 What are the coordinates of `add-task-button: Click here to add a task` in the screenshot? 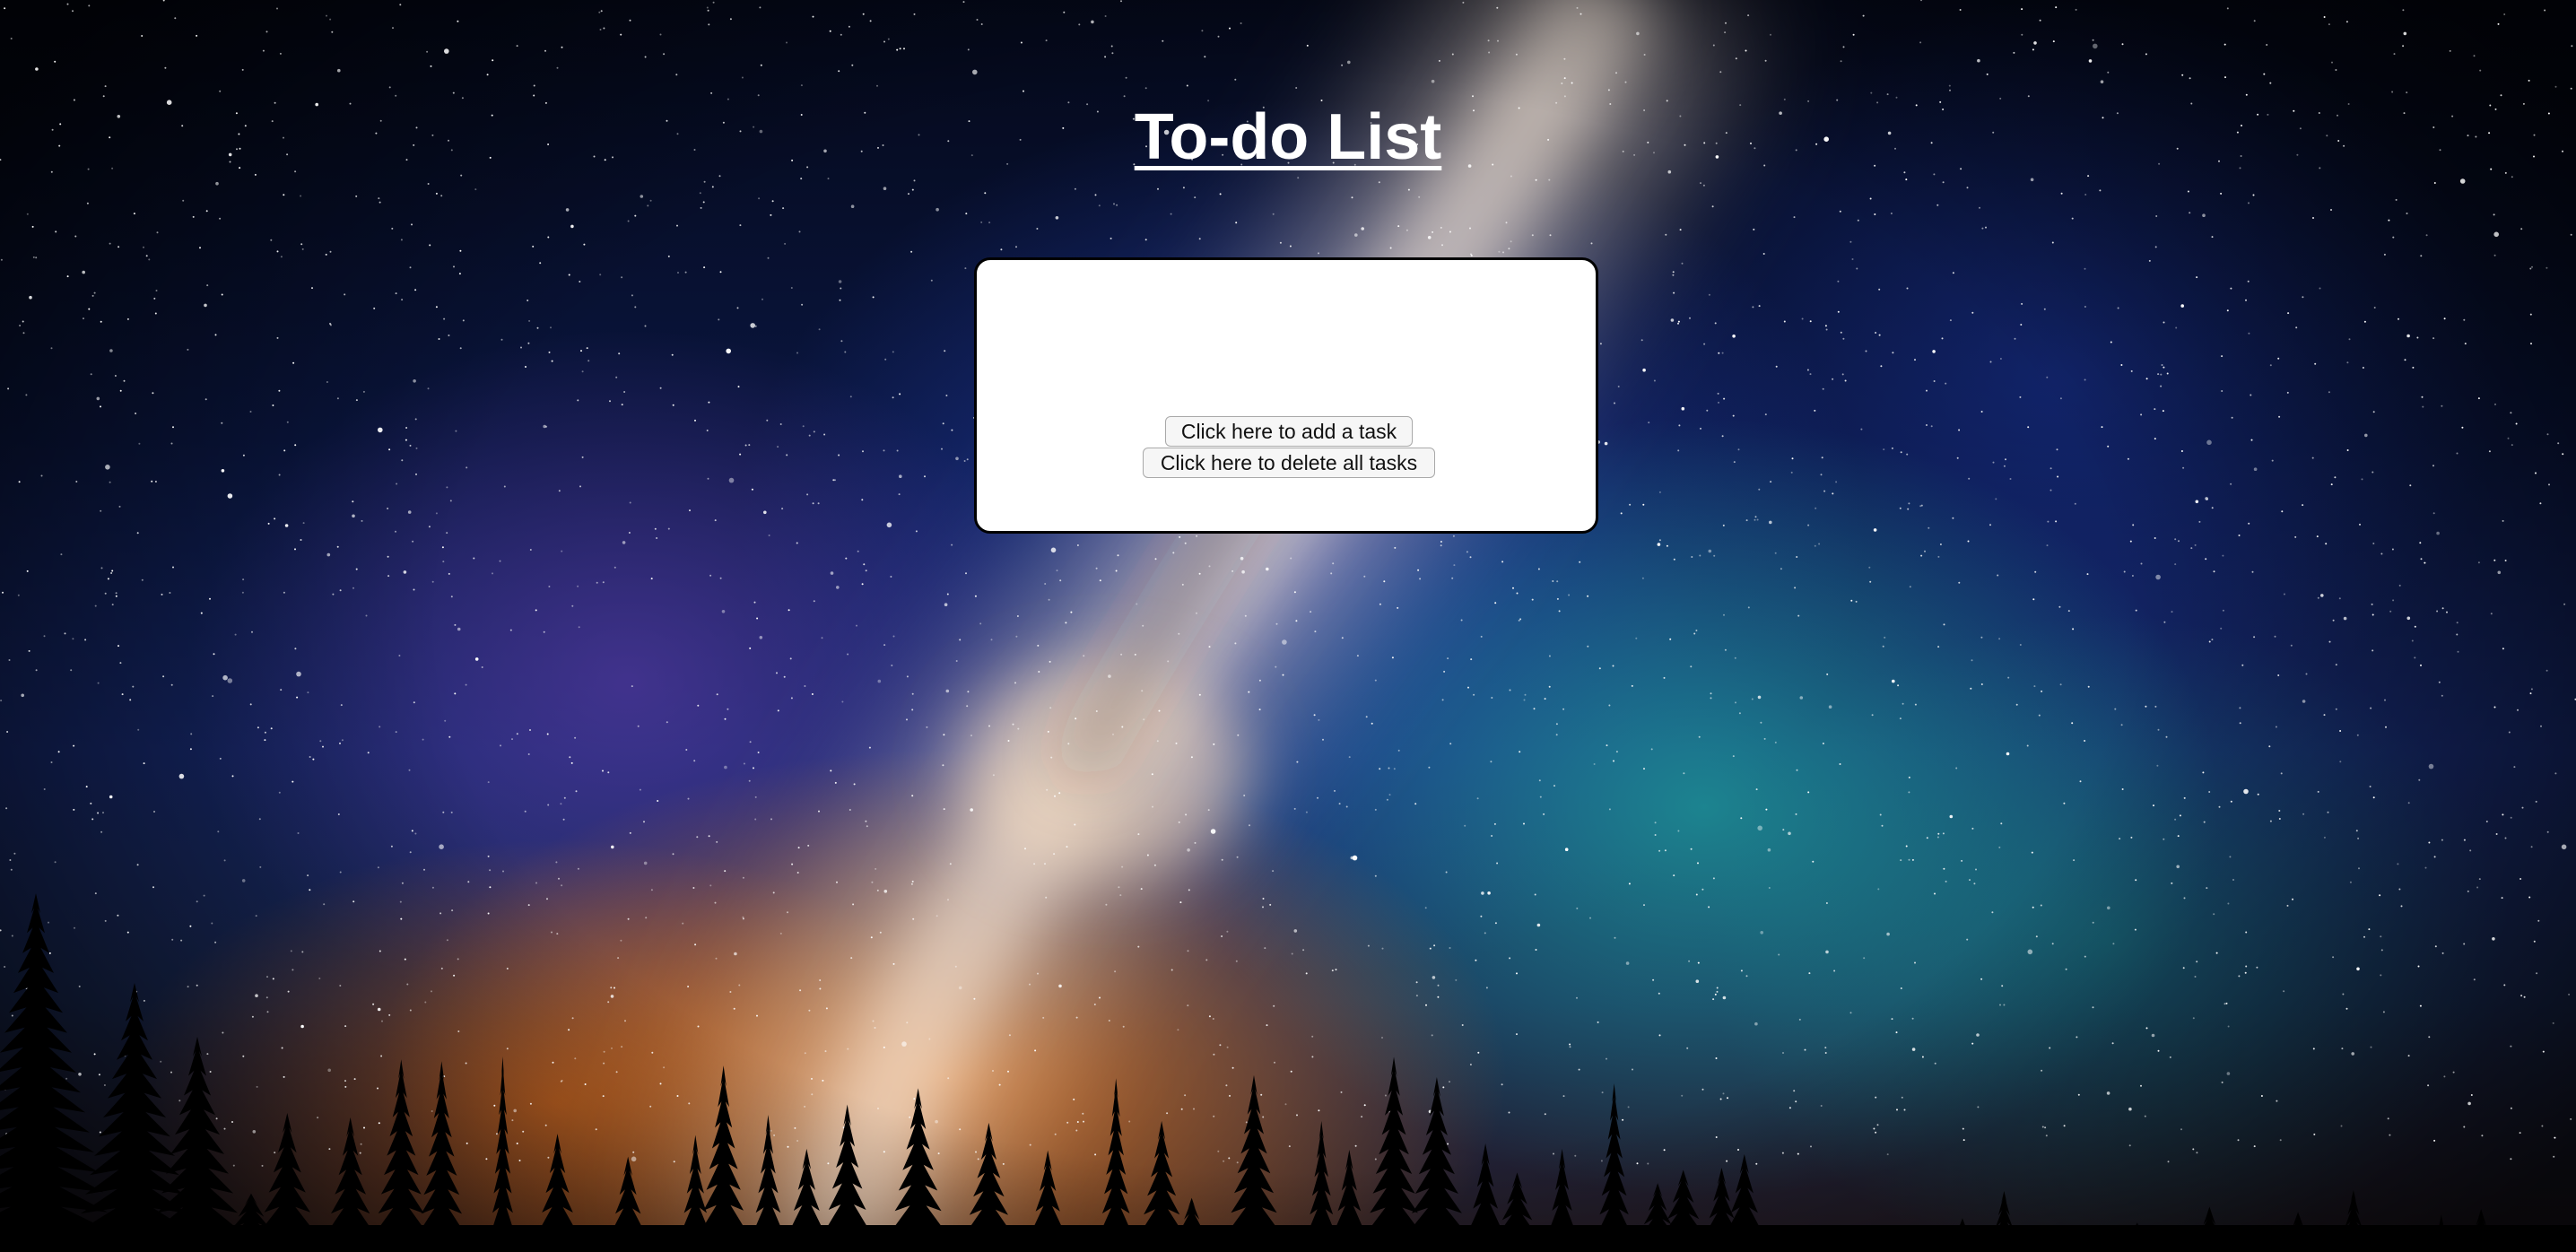 It's located at (1289, 431).